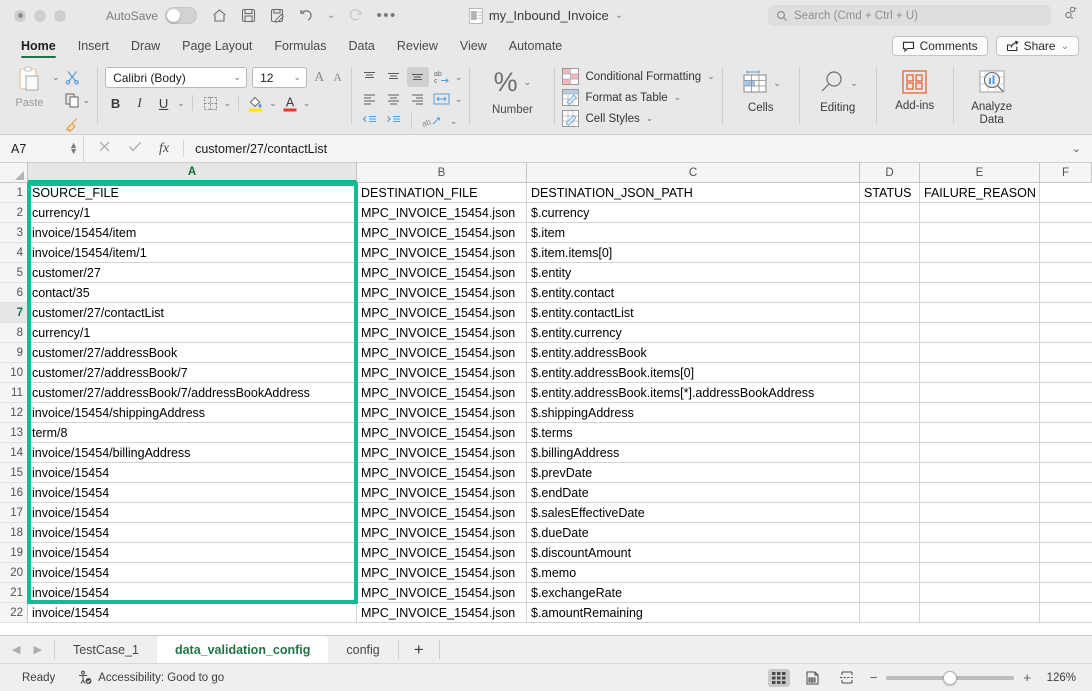 The image size is (1092, 691). What do you see at coordinates (1058, 678) in the screenshot?
I see `zoom-level-label: 126%` at bounding box center [1058, 678].